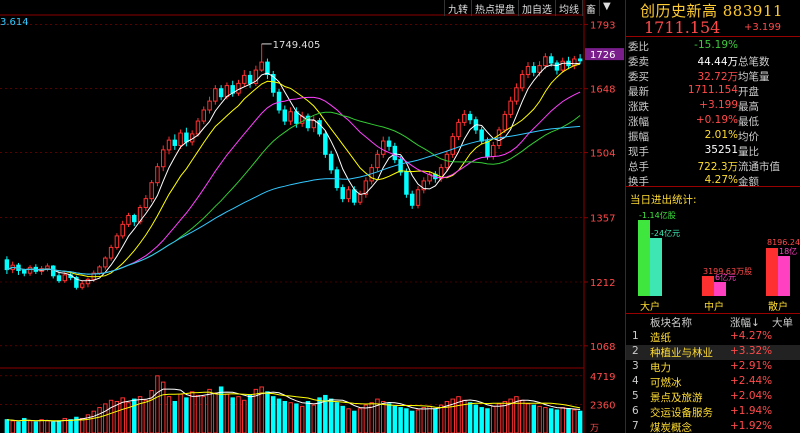  I want to click on sector-name: 景点及旅游, so click(676, 398).